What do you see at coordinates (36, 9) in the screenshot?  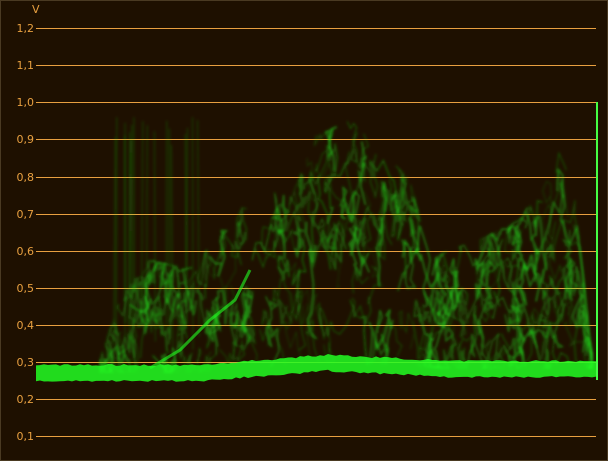 I see `unit-label: V` at bounding box center [36, 9].